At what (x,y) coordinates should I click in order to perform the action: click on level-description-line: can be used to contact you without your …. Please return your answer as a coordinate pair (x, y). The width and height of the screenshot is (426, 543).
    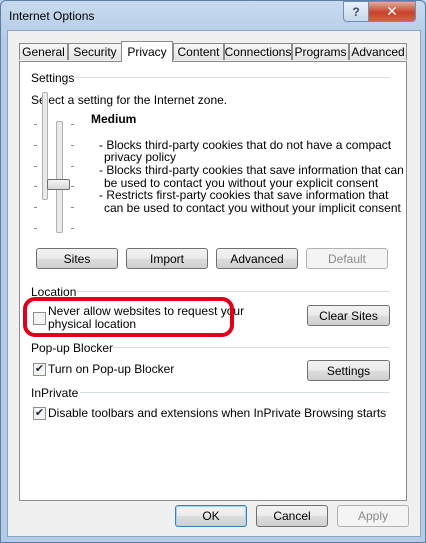
    Looking at the image, I should click on (252, 208).